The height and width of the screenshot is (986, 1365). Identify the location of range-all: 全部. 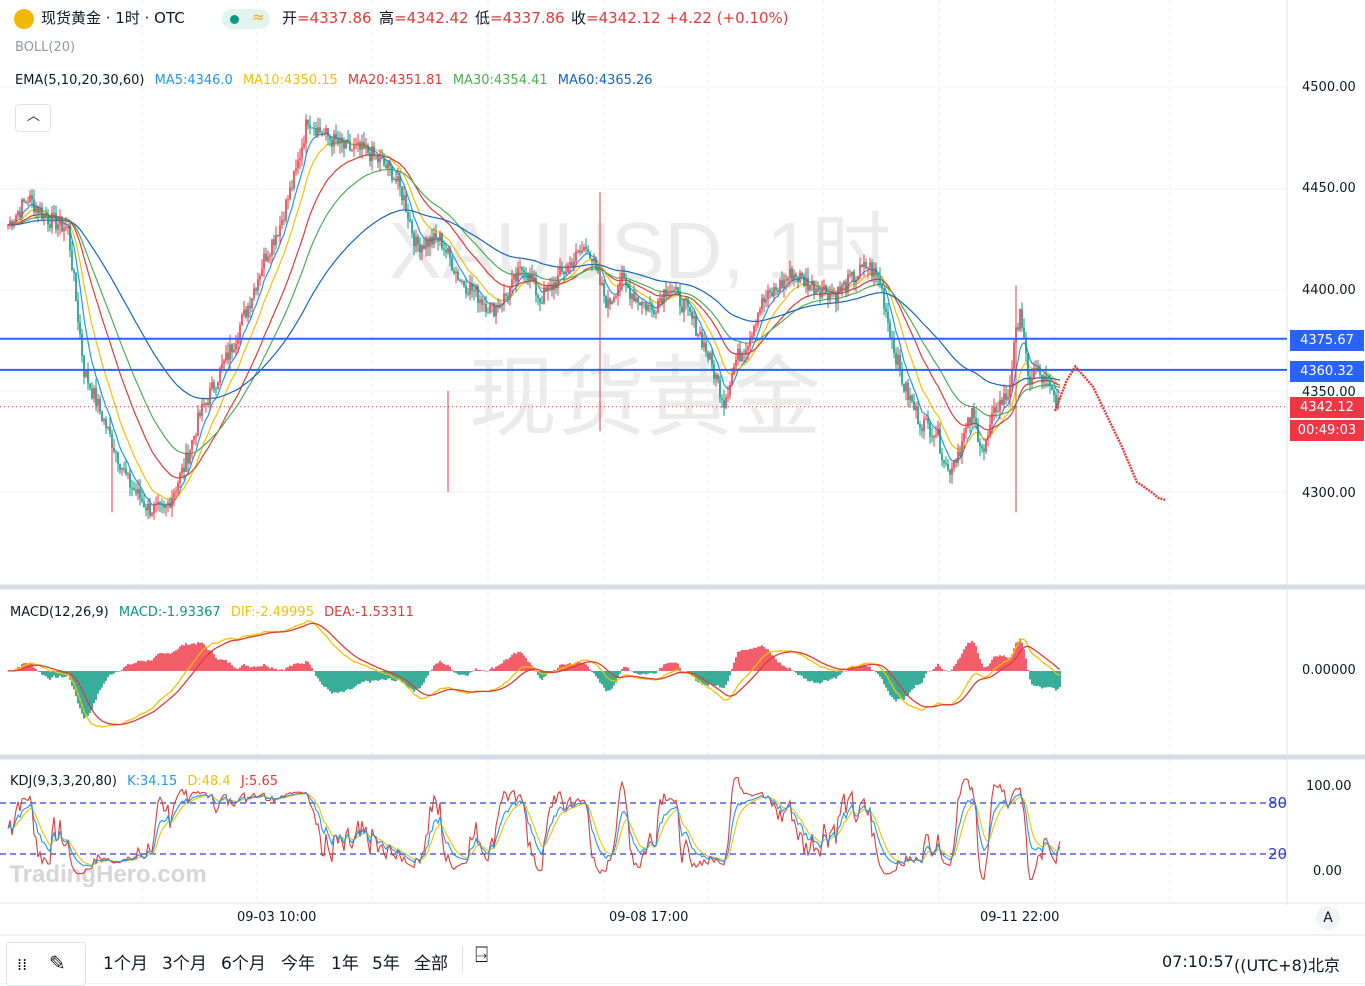
(431, 961).